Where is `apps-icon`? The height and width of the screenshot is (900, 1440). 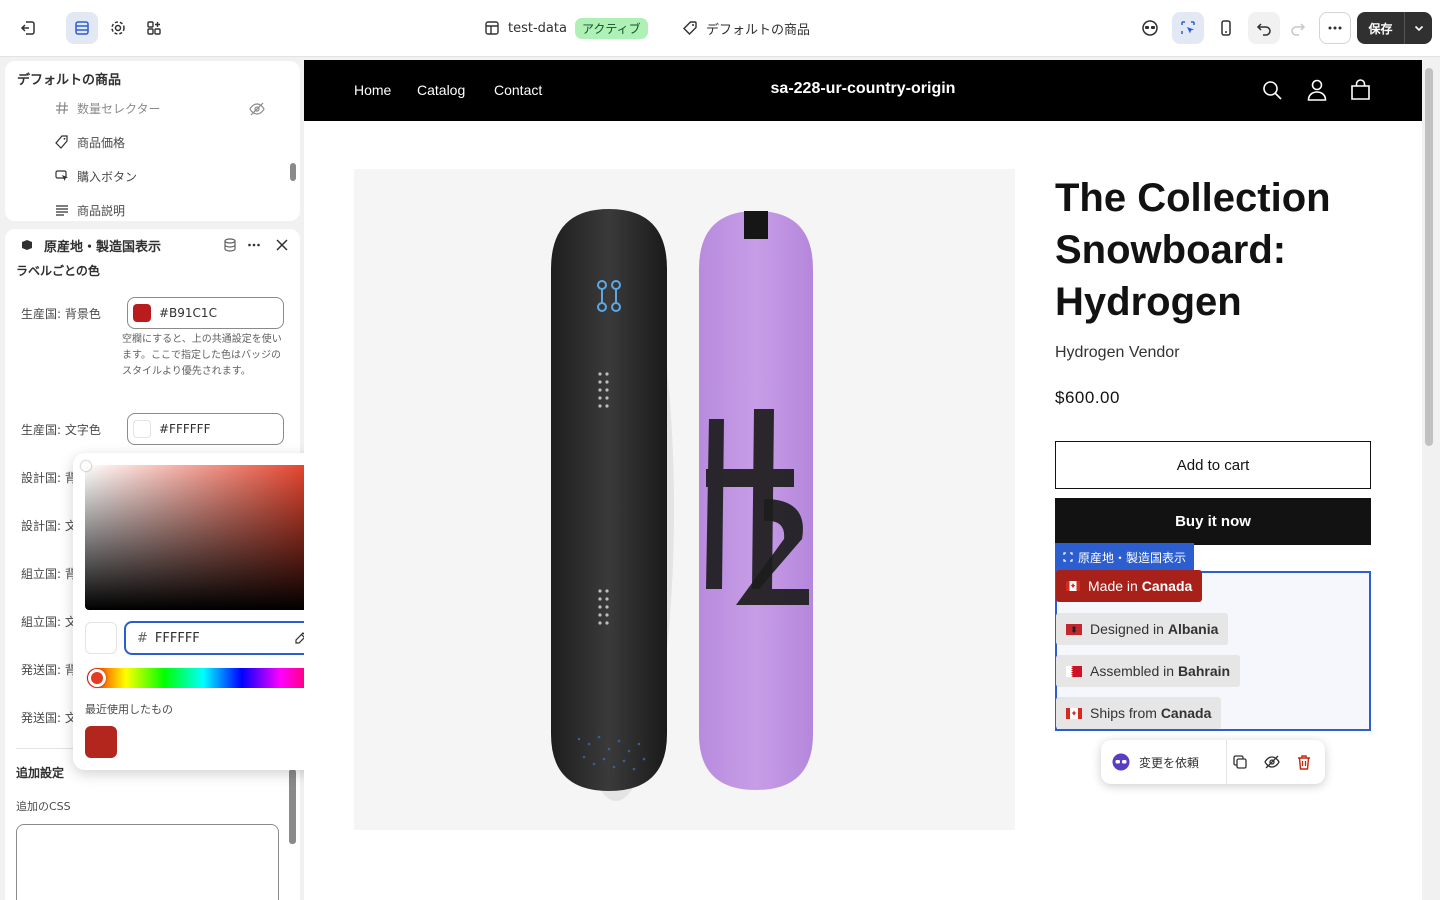
apps-icon is located at coordinates (154, 28).